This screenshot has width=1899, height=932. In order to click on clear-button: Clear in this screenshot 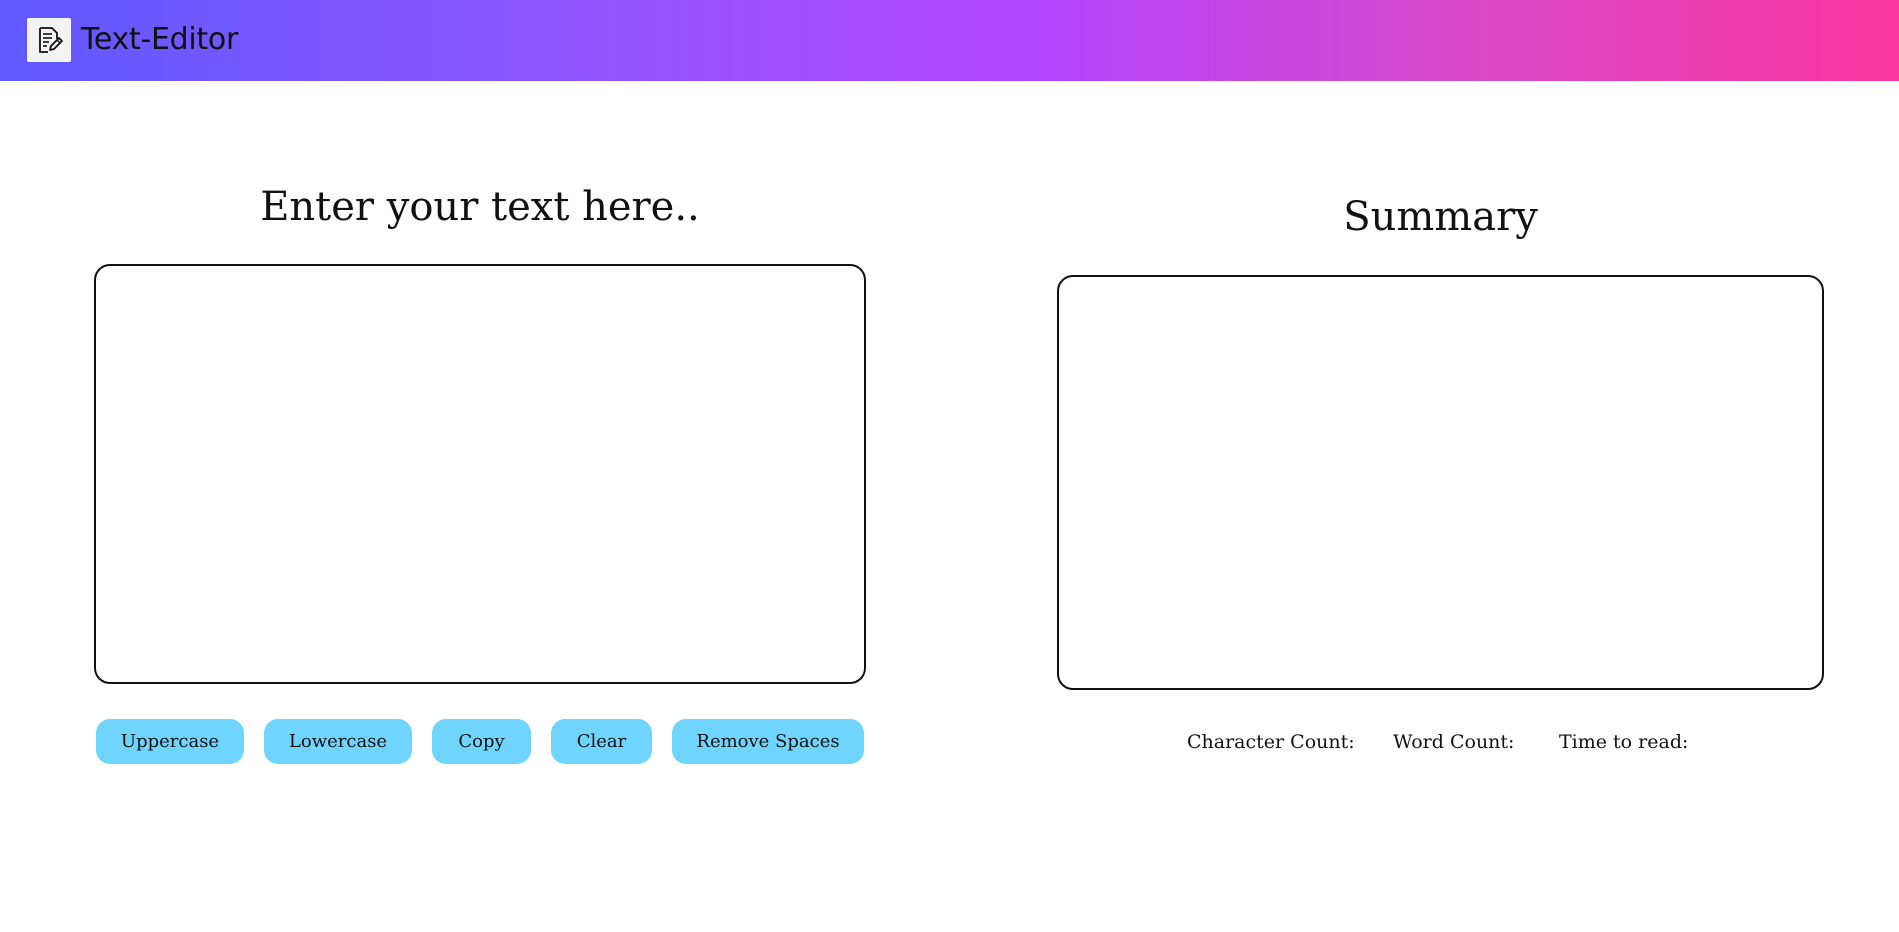, I will do `click(601, 741)`.